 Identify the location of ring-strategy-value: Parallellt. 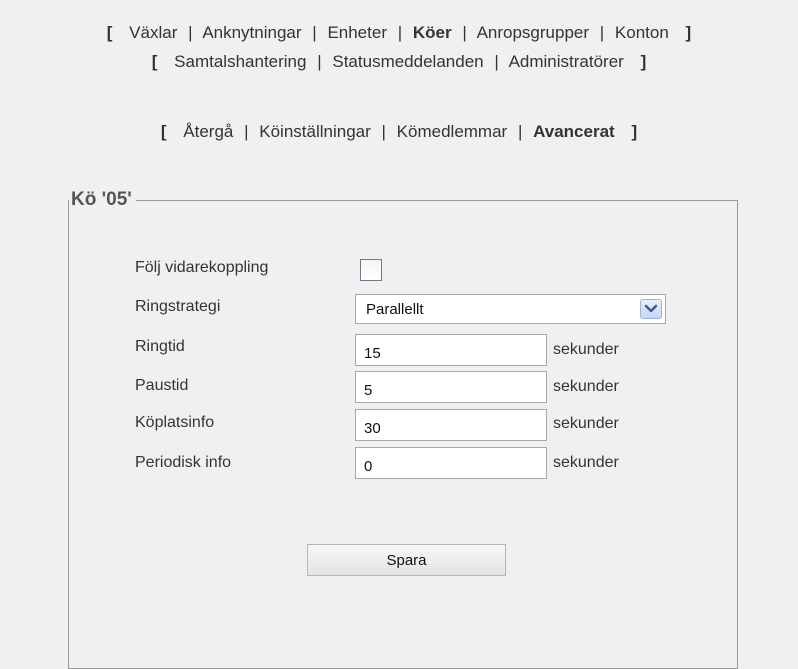
(395, 309).